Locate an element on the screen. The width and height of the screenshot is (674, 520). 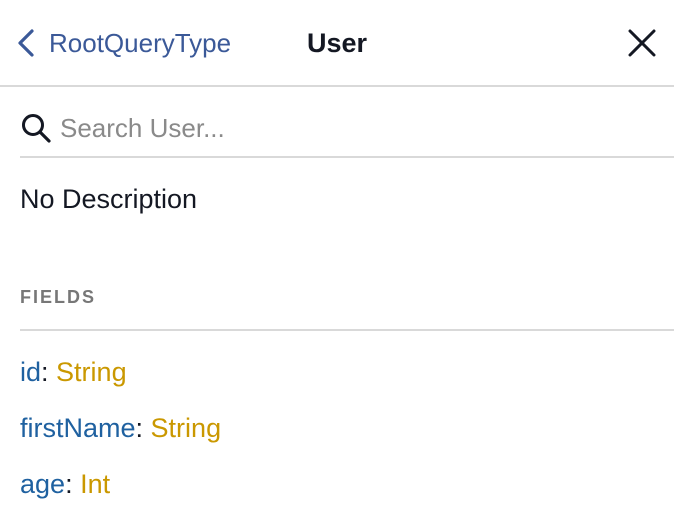
close-button is located at coordinates (642, 43).